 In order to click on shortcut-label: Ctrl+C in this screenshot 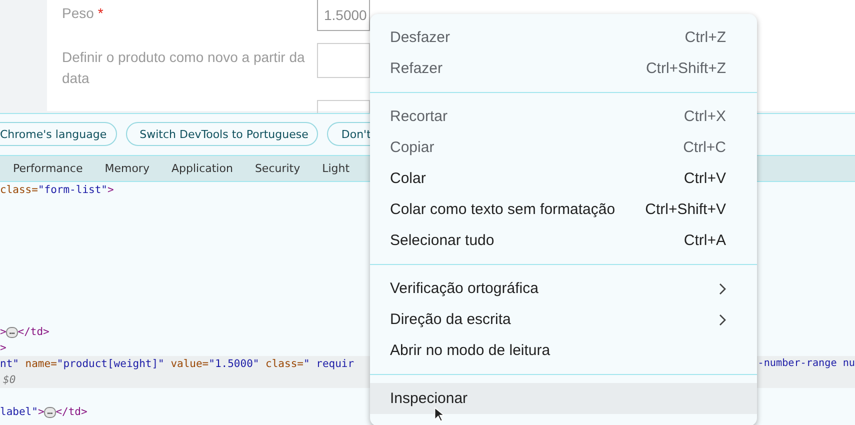, I will do `click(704, 147)`.